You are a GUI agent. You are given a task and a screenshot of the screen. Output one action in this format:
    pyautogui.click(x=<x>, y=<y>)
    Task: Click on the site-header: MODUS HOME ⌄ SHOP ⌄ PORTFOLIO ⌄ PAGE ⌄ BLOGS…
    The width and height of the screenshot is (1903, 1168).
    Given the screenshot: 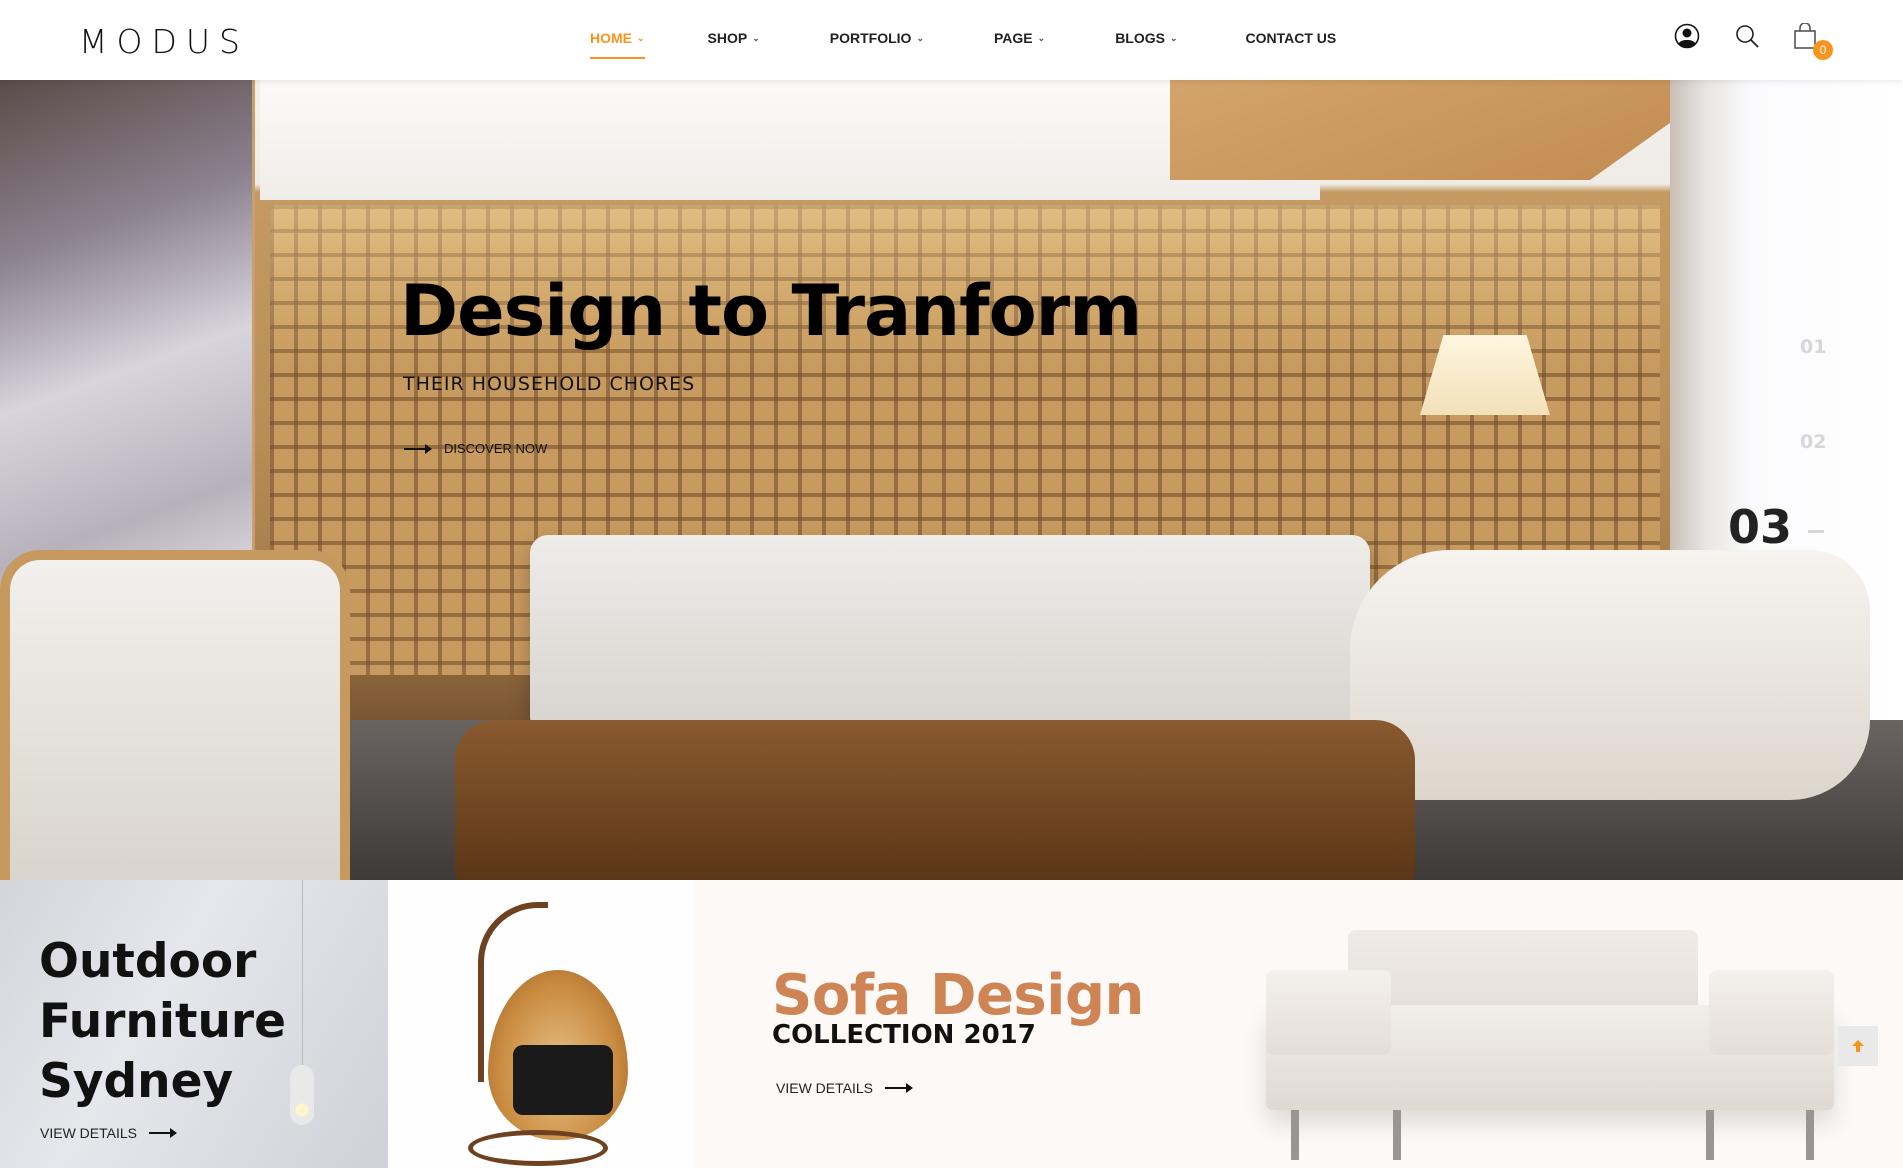 What is the action you would take?
    pyautogui.click(x=951, y=40)
    